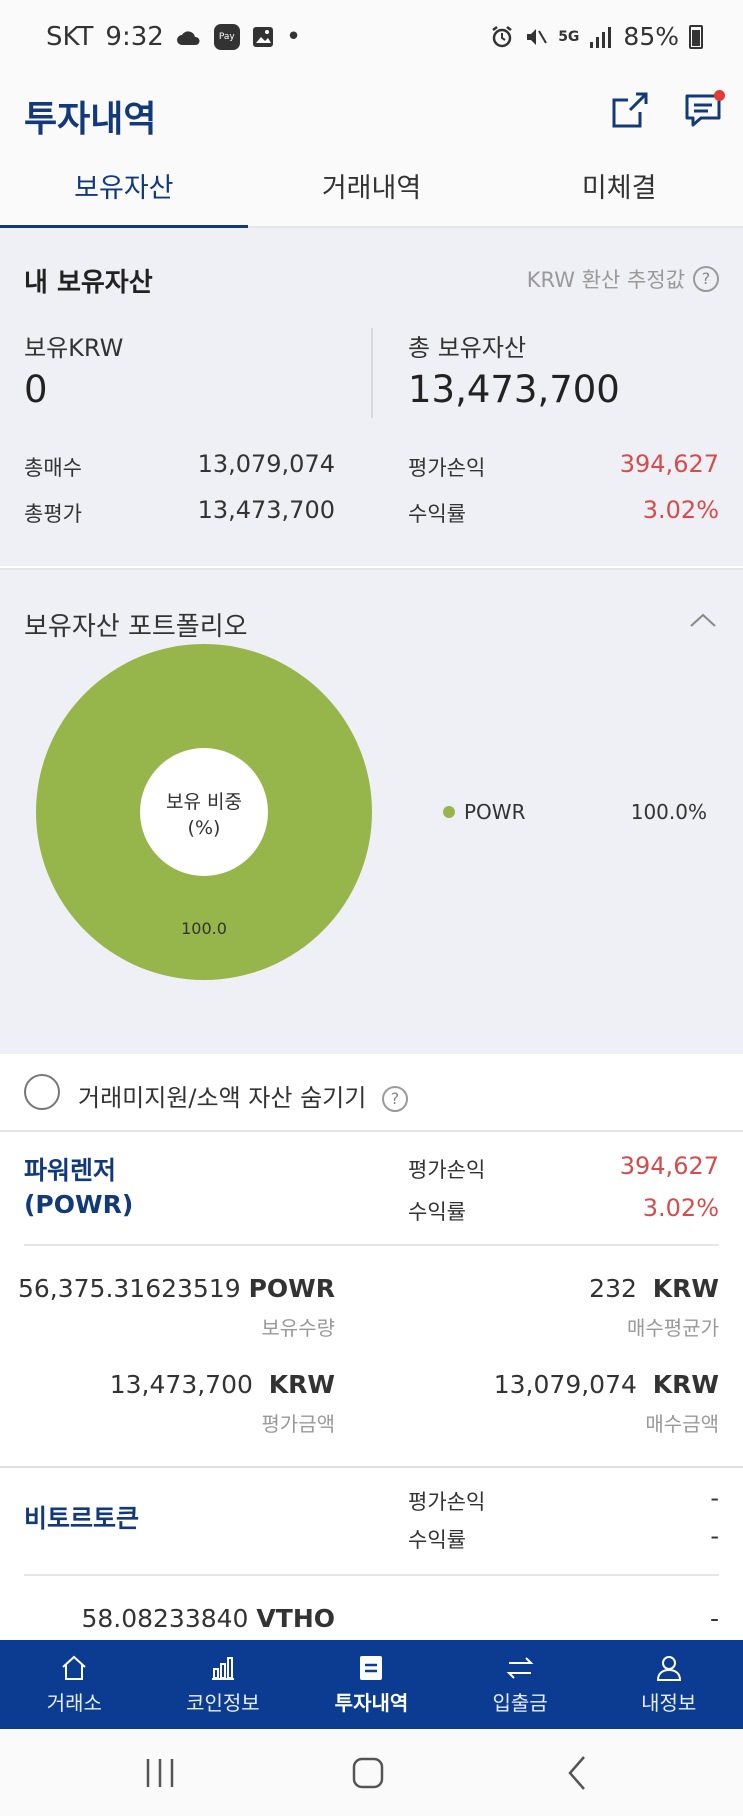 This screenshot has width=743, height=1816. Describe the element at coordinates (301, 1384) in the screenshot. I see `evaluation-amount-unit: KRW` at that location.